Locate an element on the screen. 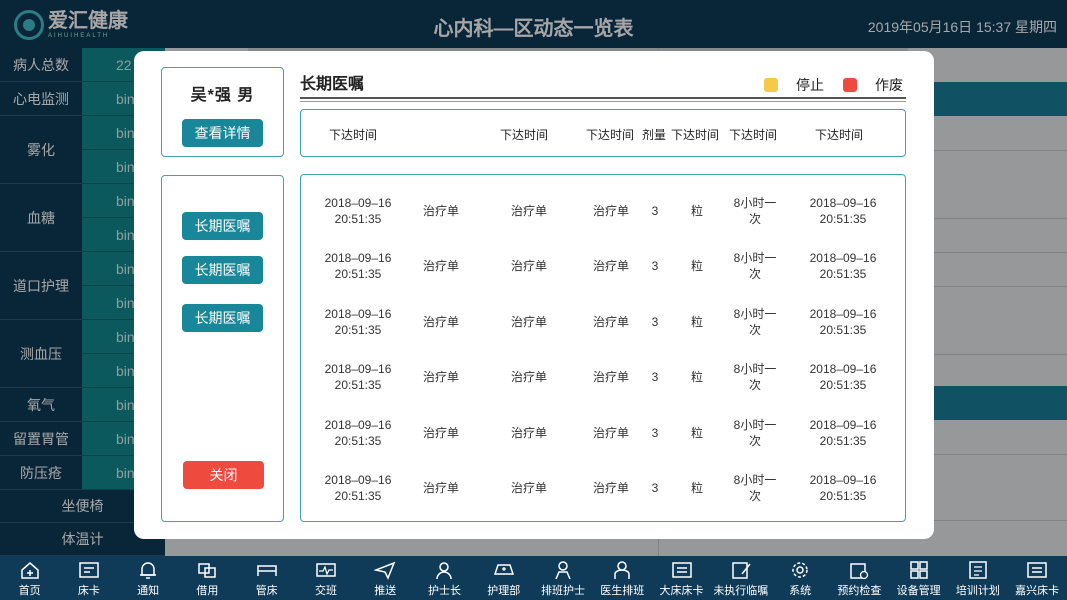 The height and width of the screenshot is (600, 1067). bed-icon is located at coordinates (267, 570).